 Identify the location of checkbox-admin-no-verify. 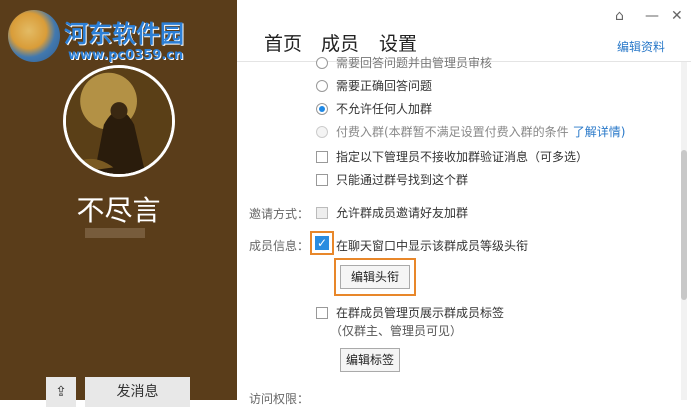
(322, 156).